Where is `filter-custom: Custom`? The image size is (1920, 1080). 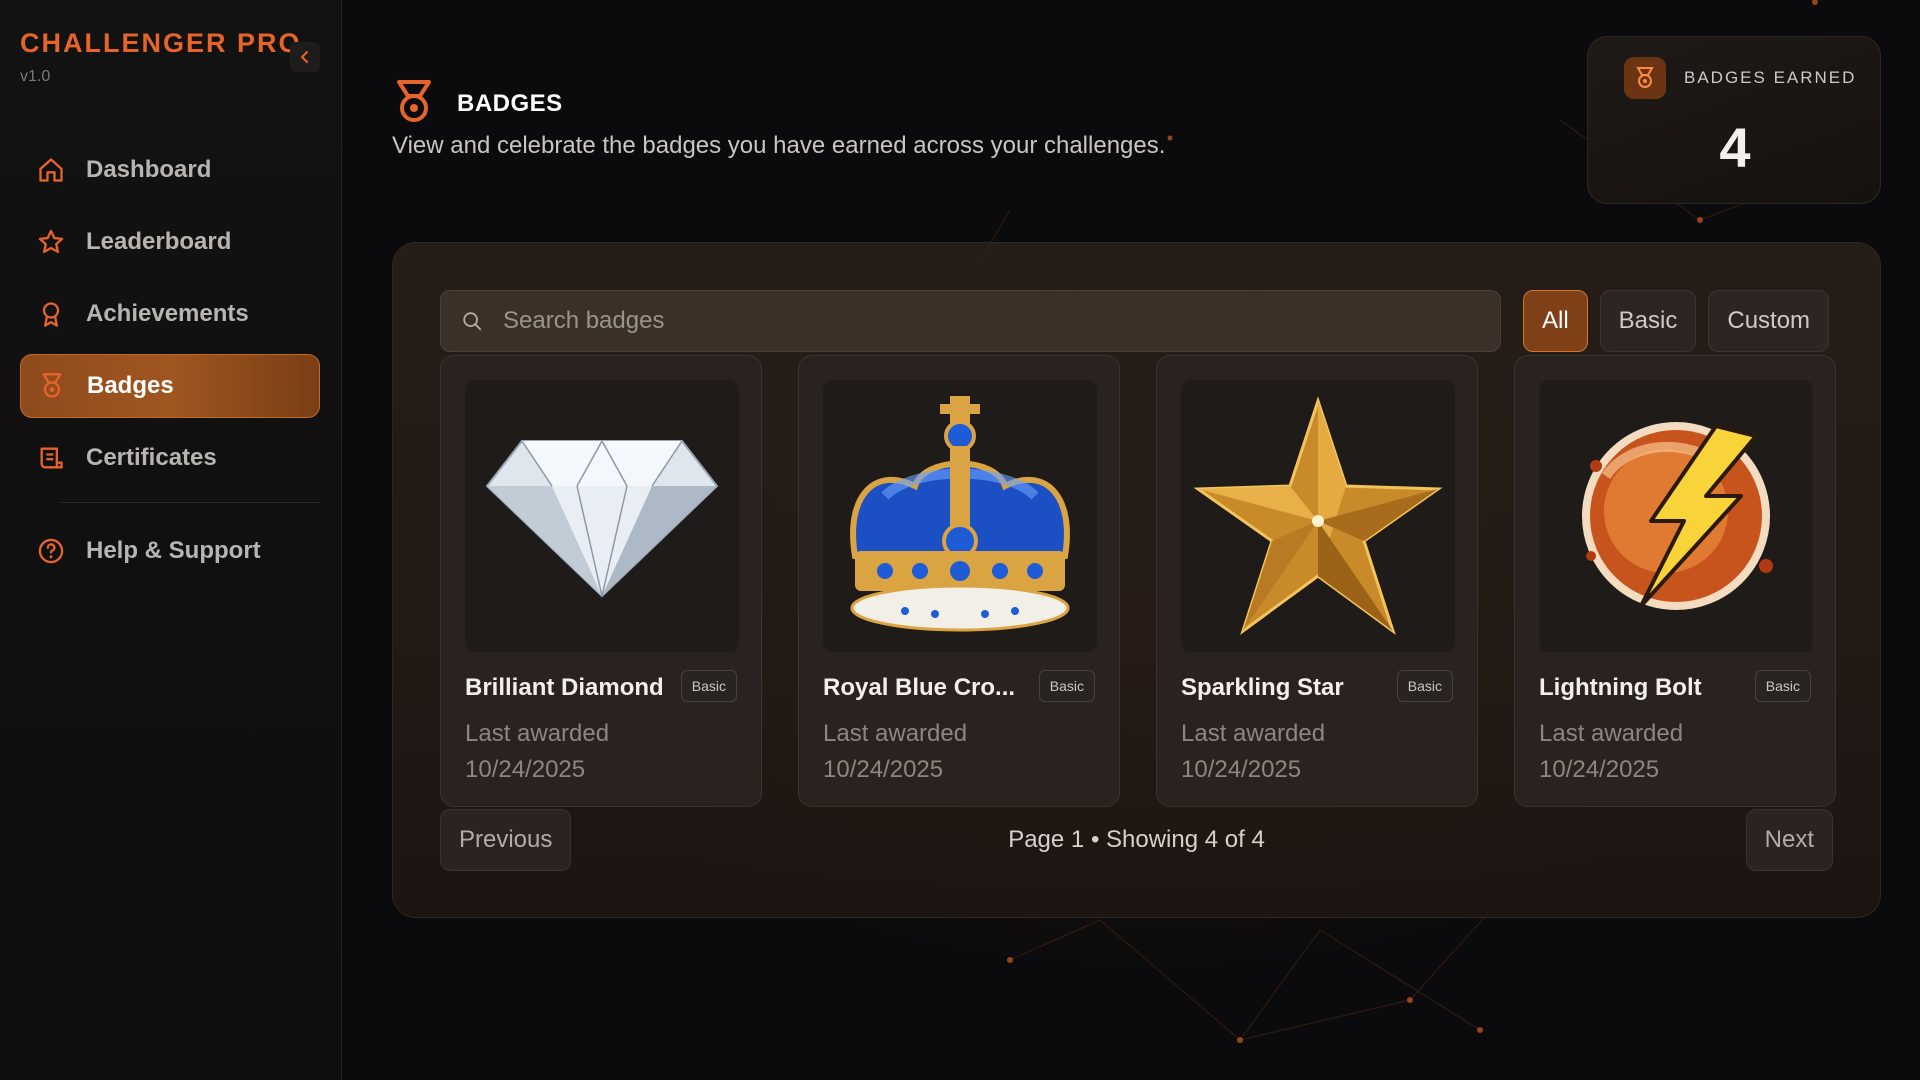
filter-custom: Custom is located at coordinates (1769, 321).